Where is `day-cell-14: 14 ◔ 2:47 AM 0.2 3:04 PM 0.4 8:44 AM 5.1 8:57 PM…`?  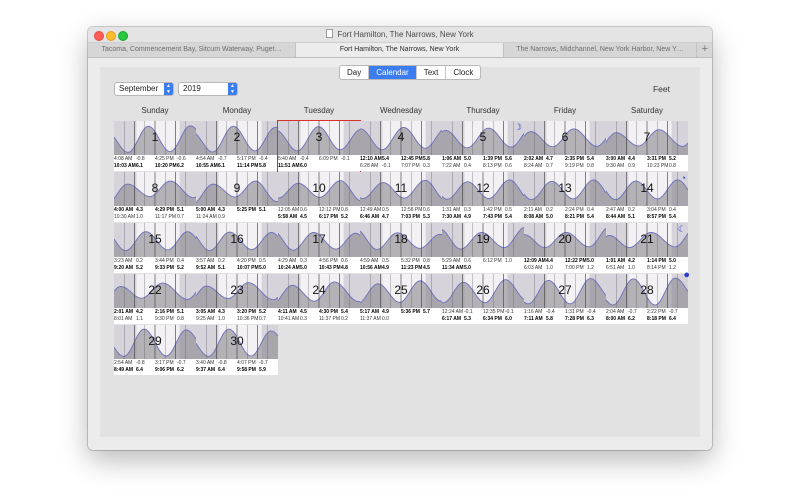
day-cell-14: 14 ◔ 2:47 AM 0.2 3:04 PM 0.4 8:44 AM 5.1 8:57 PM… is located at coordinates (647, 197).